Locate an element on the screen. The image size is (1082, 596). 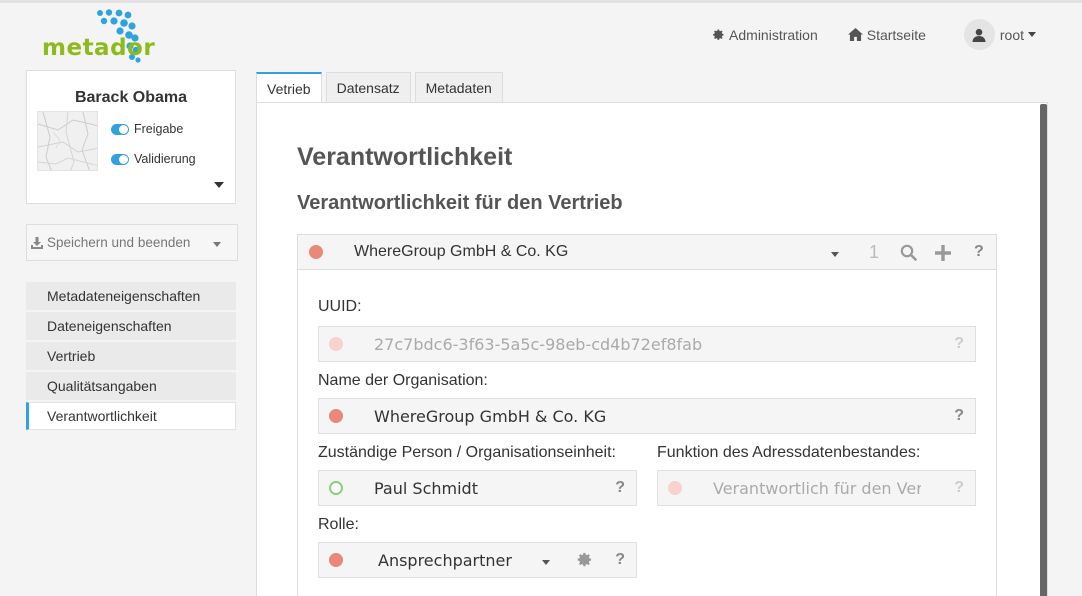
add-icon is located at coordinates (943, 255).